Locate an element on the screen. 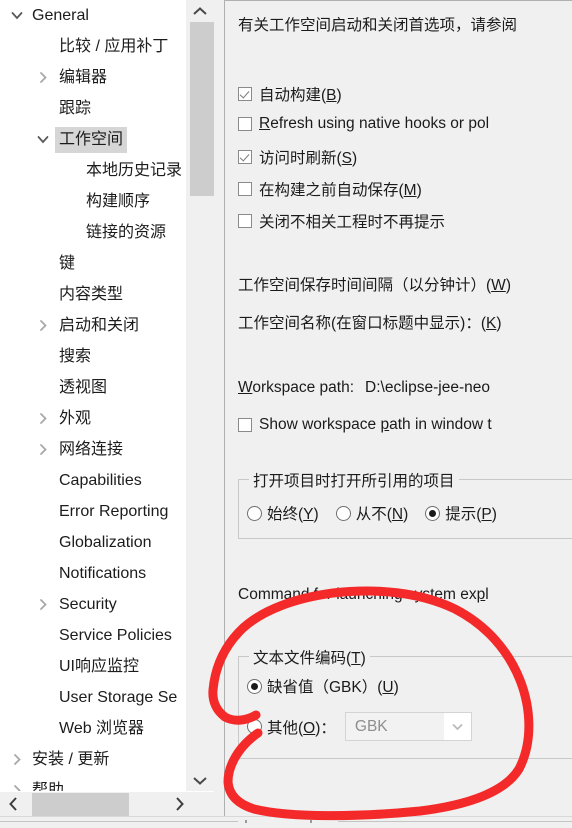 This screenshot has height=828, width=572. separator-gap is located at coordinates (288, 822).